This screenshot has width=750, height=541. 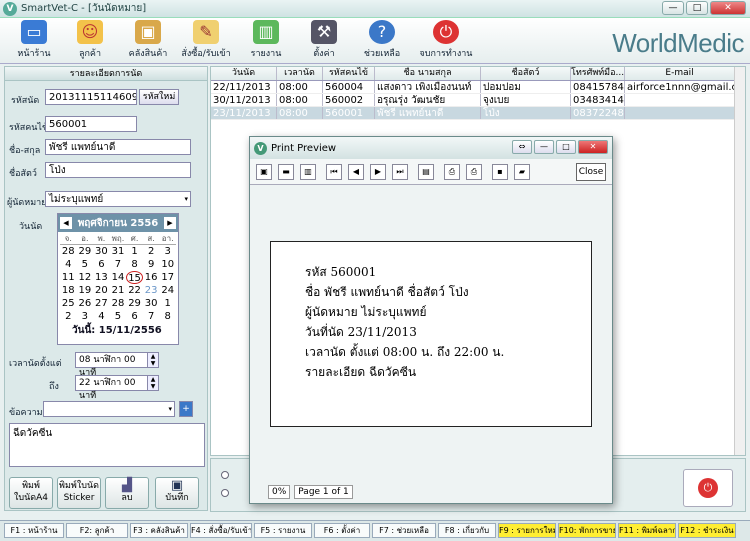 What do you see at coordinates (118, 170) in the screenshot?
I see `pet-field: โป่ง` at bounding box center [118, 170].